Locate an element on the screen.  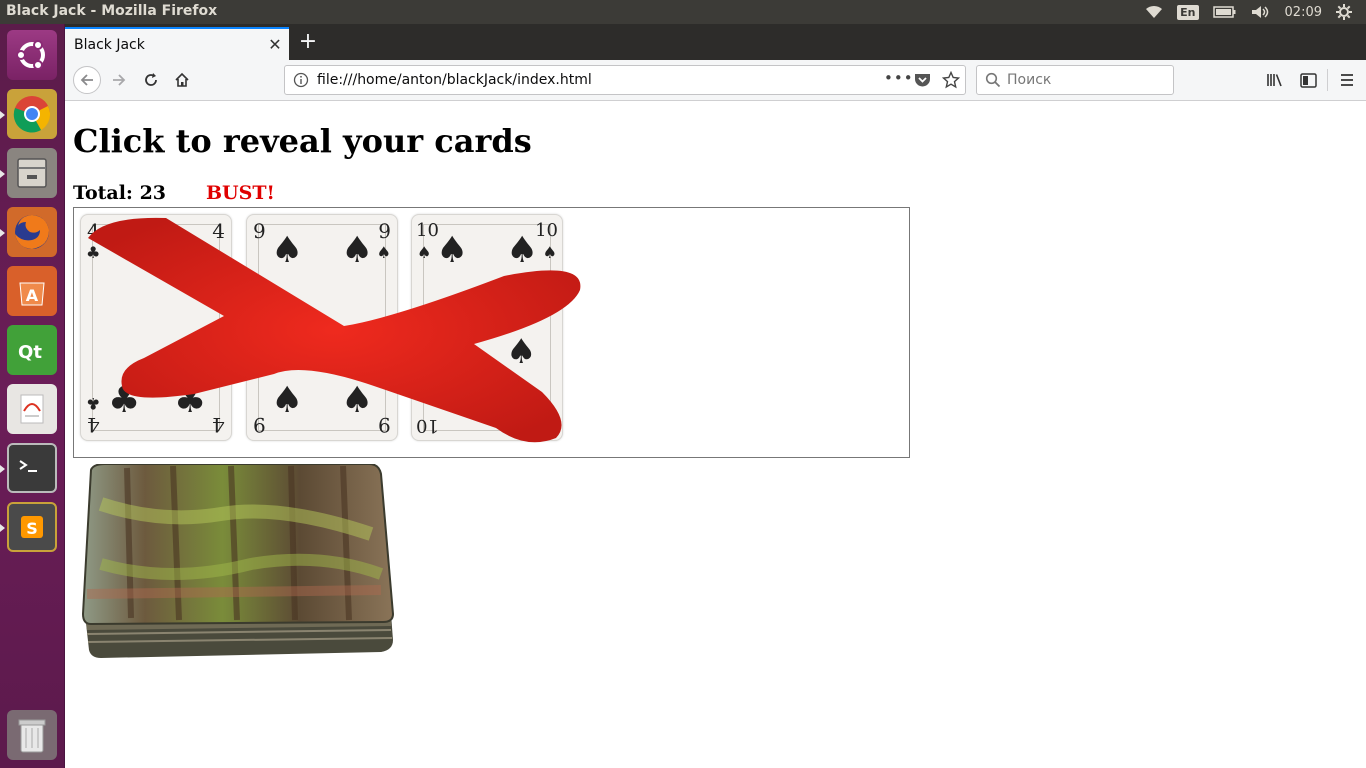
back-button is located at coordinates (87, 80).